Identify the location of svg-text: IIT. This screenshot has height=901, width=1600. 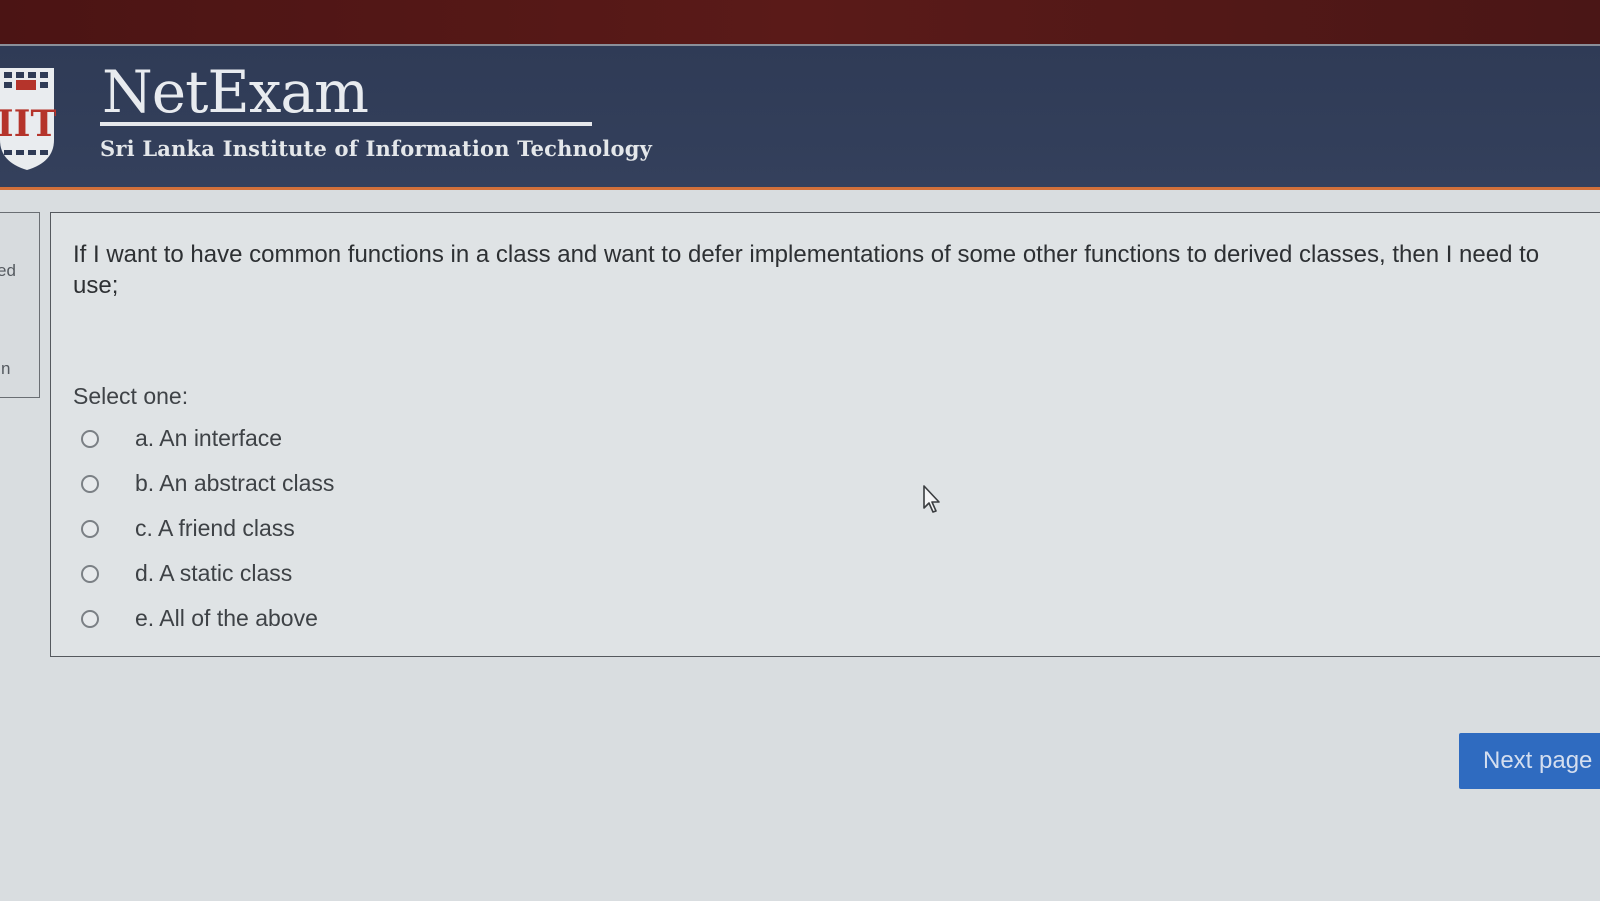
(28, 124).